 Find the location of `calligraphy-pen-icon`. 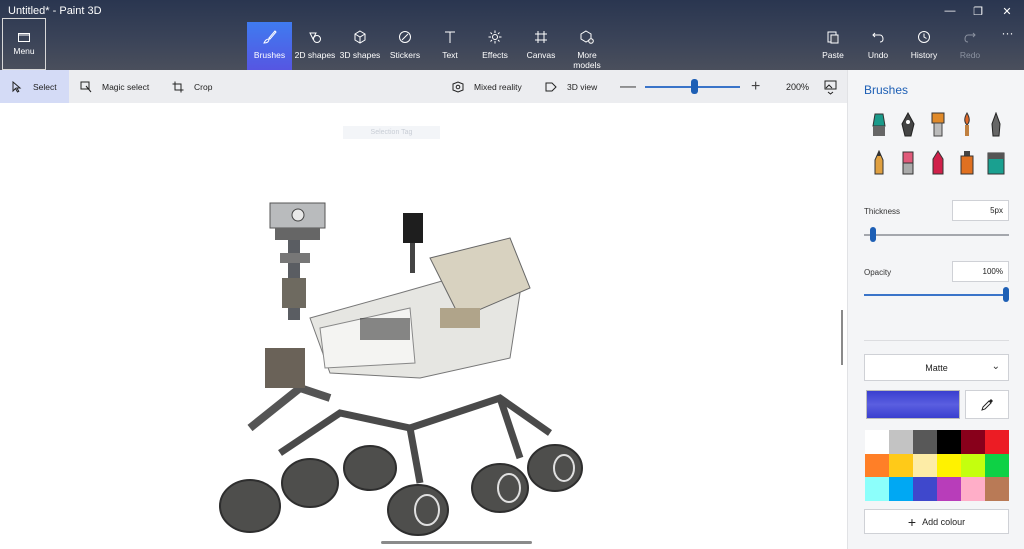

calligraphy-pen-icon is located at coordinates (908, 125).